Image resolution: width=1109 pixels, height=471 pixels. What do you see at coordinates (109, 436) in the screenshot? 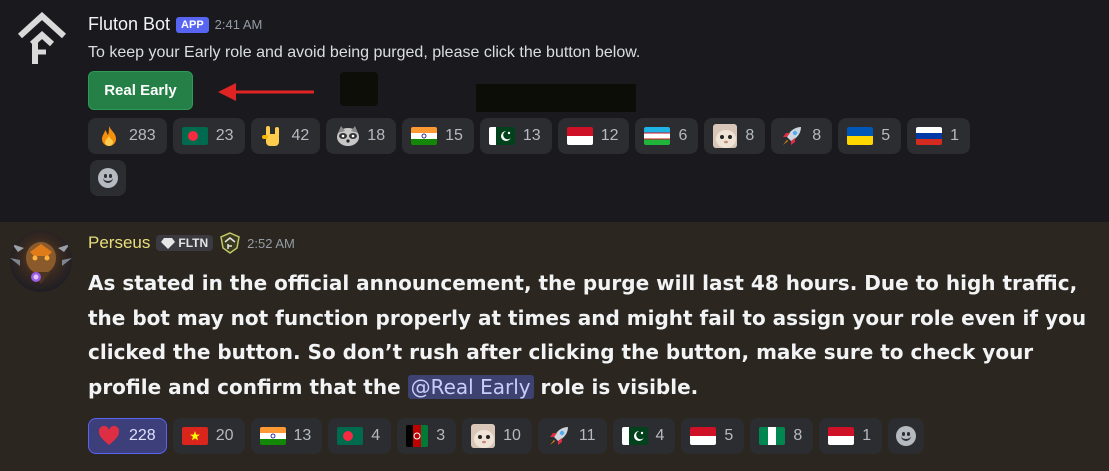
I see `heart-icon` at bounding box center [109, 436].